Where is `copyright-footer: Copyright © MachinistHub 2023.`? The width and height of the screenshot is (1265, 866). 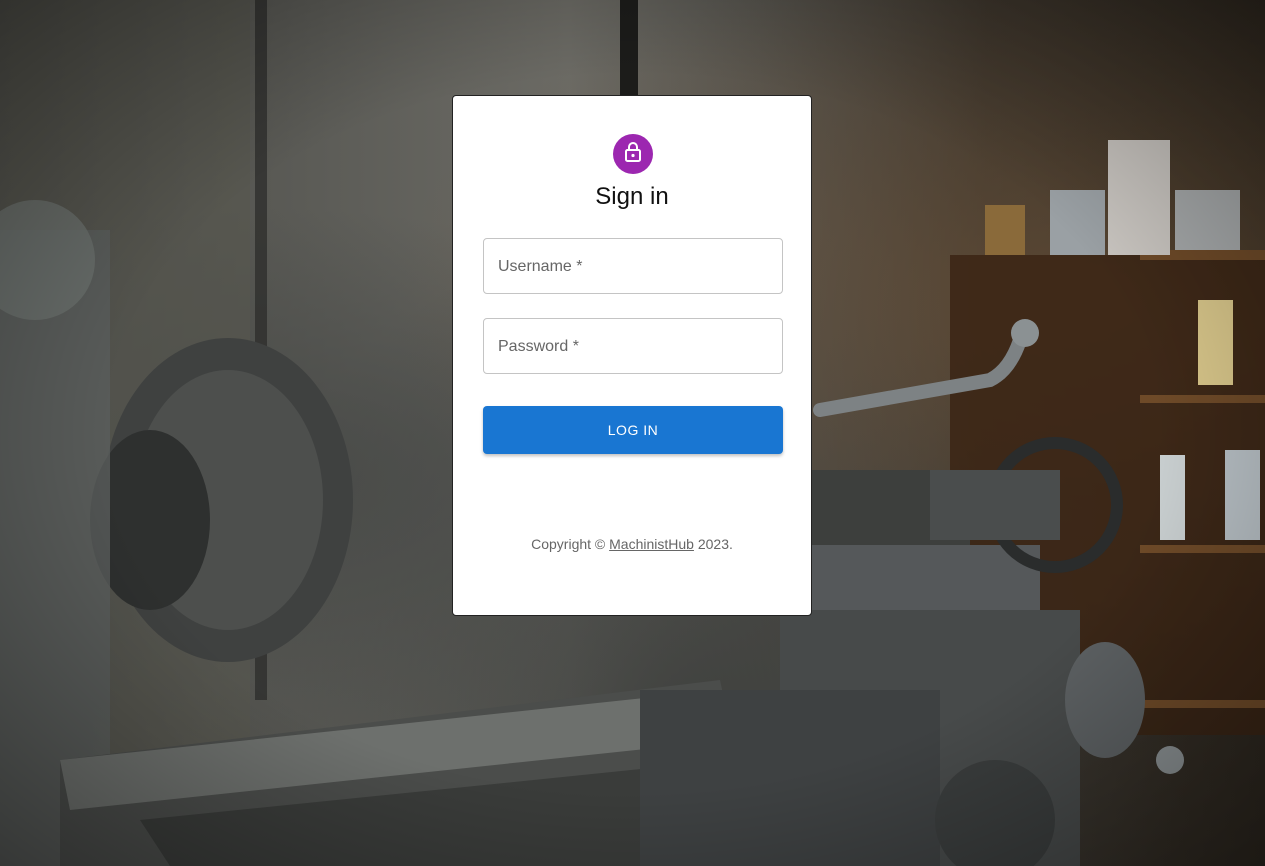
copyright-footer: Copyright © MachinistHub 2023. is located at coordinates (632, 544).